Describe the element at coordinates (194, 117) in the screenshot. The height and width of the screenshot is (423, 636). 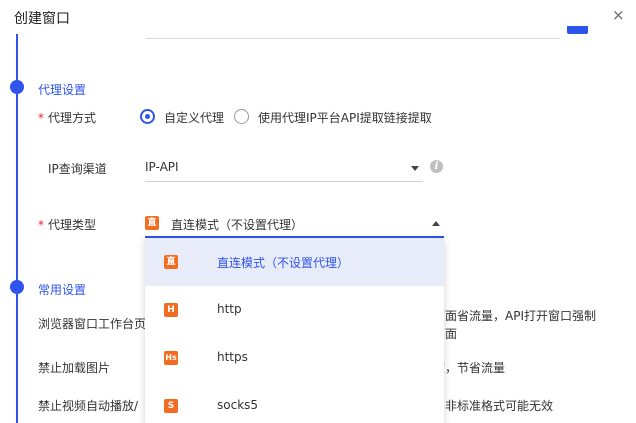
I see `radio-custom-proxy-label: 自定义代理` at that location.